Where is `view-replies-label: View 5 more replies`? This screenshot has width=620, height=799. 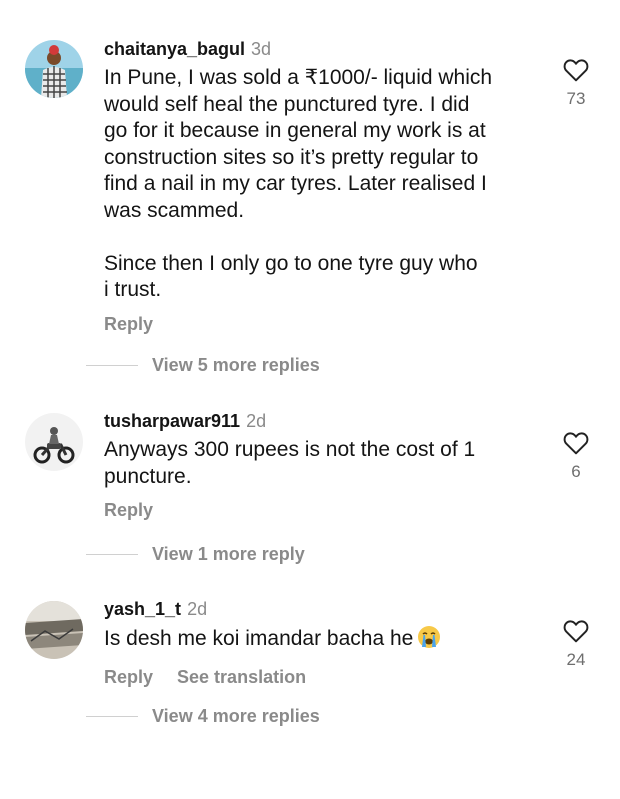 view-replies-label: View 5 more replies is located at coordinates (236, 365).